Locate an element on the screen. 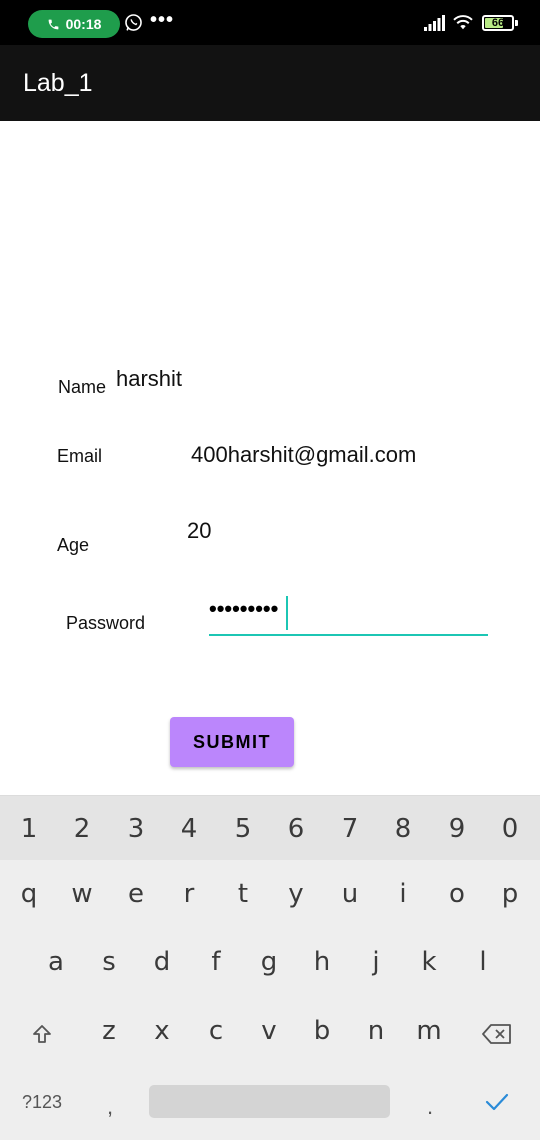  battery-level: 66 is located at coordinates (498, 23).